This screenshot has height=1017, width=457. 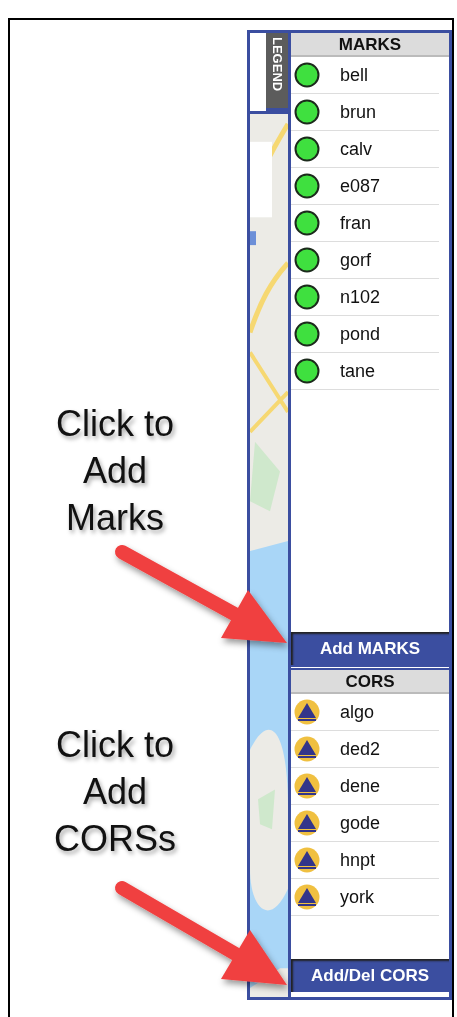 What do you see at coordinates (370, 648) in the screenshot?
I see `add-button: Add MARKS` at bounding box center [370, 648].